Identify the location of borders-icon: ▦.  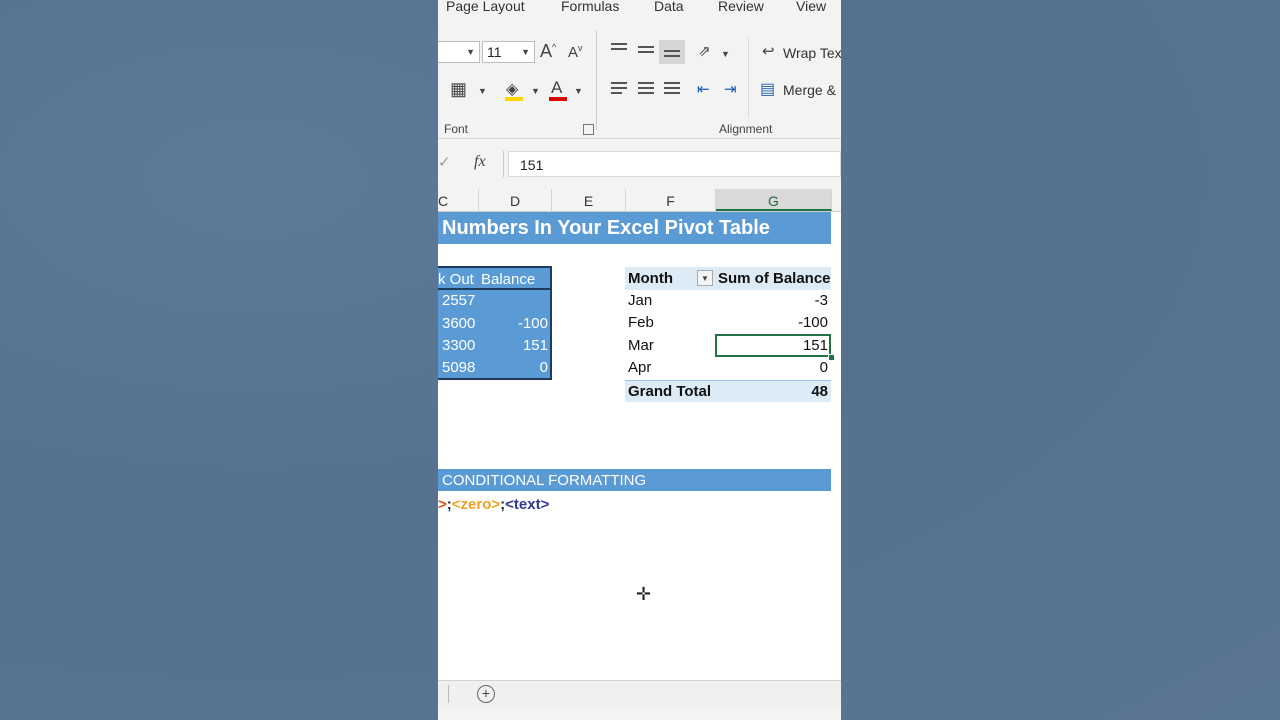
(458, 89).